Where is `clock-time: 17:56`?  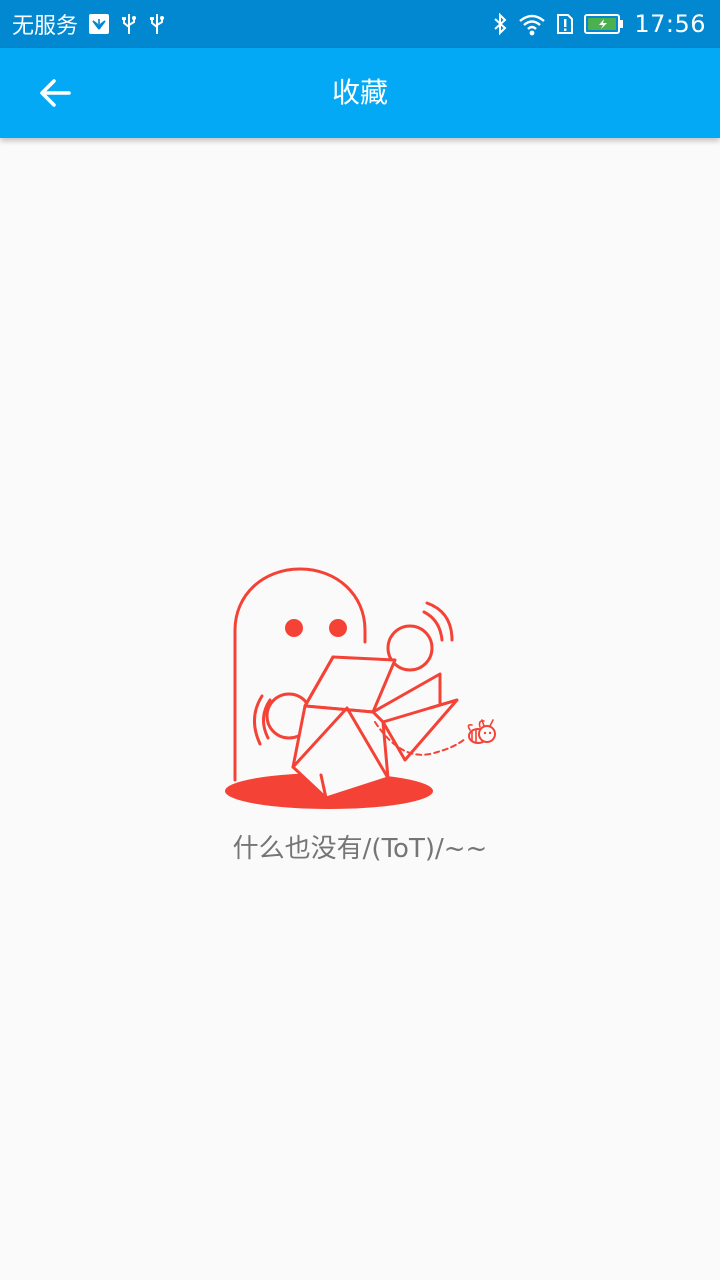
clock-time: 17:56 is located at coordinates (670, 24).